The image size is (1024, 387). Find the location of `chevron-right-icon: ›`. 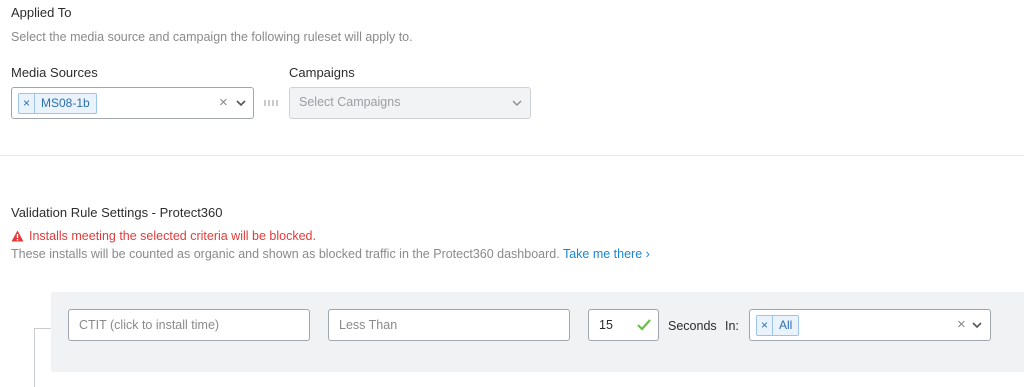

chevron-right-icon: › is located at coordinates (647, 254).